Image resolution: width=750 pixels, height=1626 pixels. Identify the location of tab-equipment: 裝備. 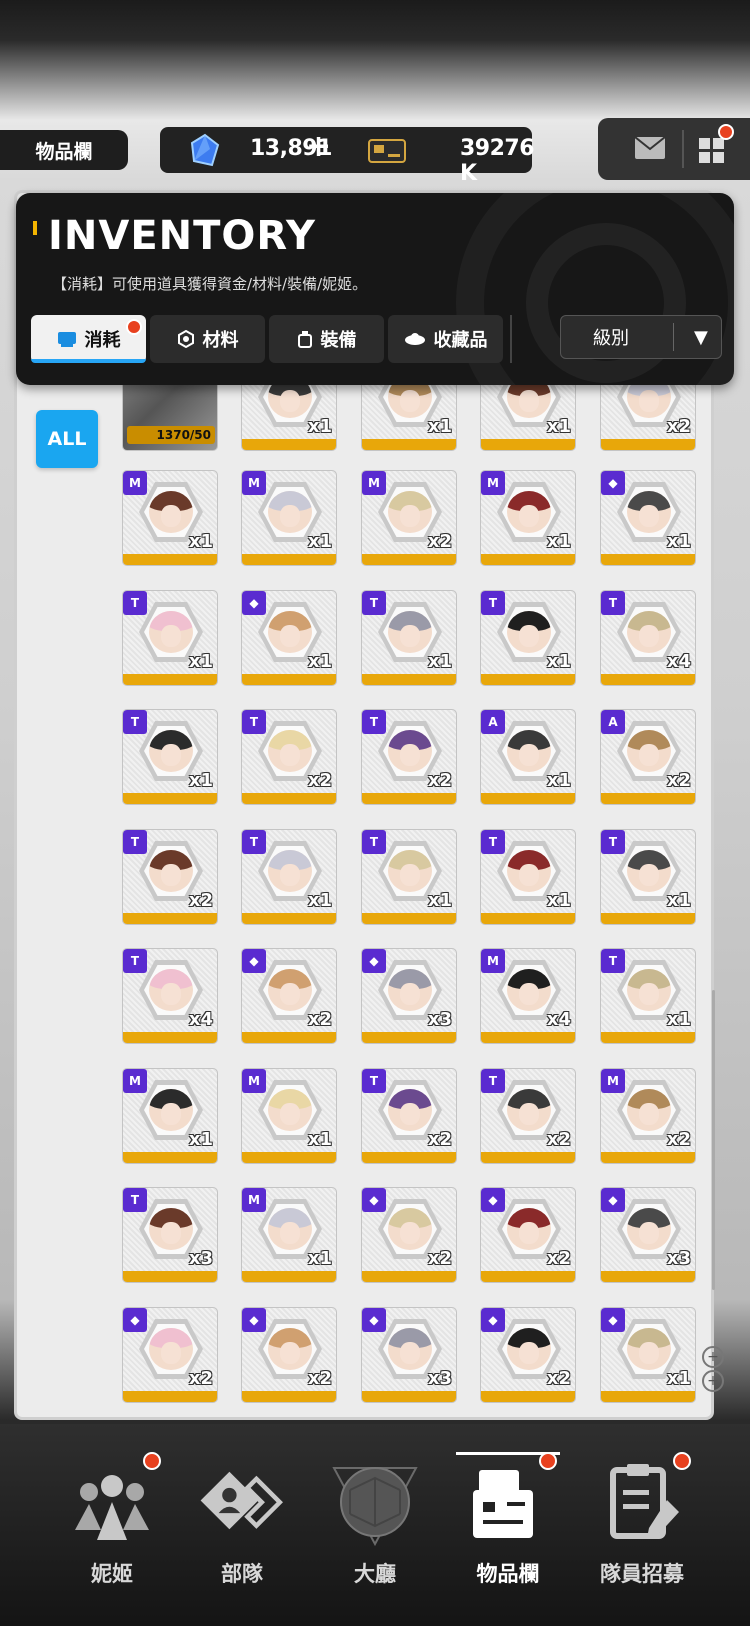
(326, 339).